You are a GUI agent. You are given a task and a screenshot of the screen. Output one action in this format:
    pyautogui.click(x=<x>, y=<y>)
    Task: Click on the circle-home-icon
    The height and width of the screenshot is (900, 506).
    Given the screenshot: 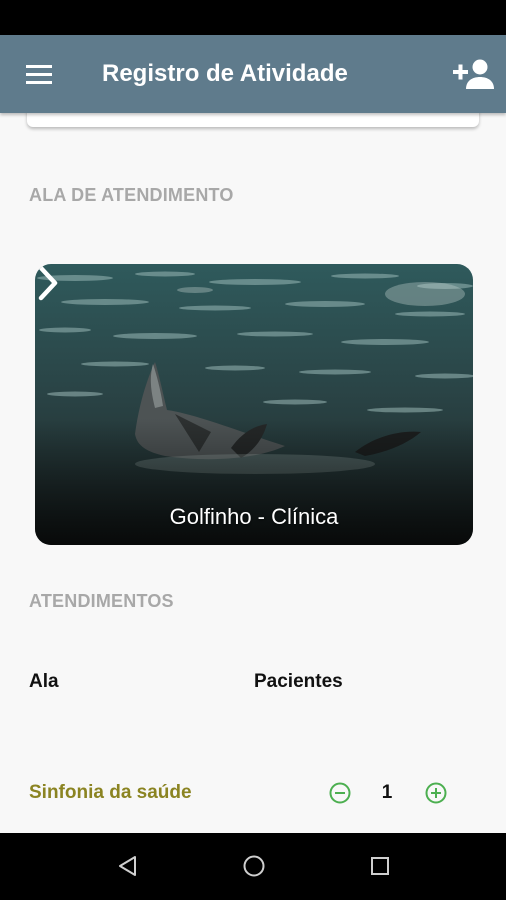 What is the action you would take?
    pyautogui.click(x=254, y=866)
    